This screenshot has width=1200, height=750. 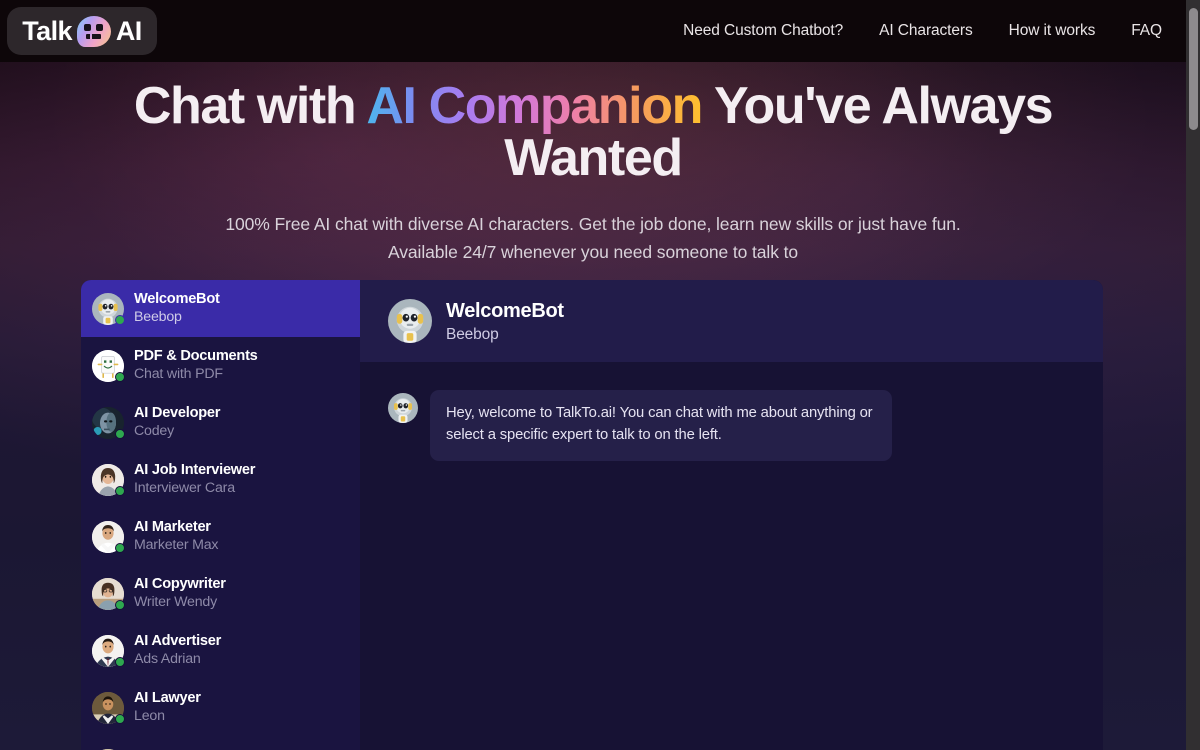 What do you see at coordinates (1193, 69) in the screenshot?
I see `scrollbar-thumb` at bounding box center [1193, 69].